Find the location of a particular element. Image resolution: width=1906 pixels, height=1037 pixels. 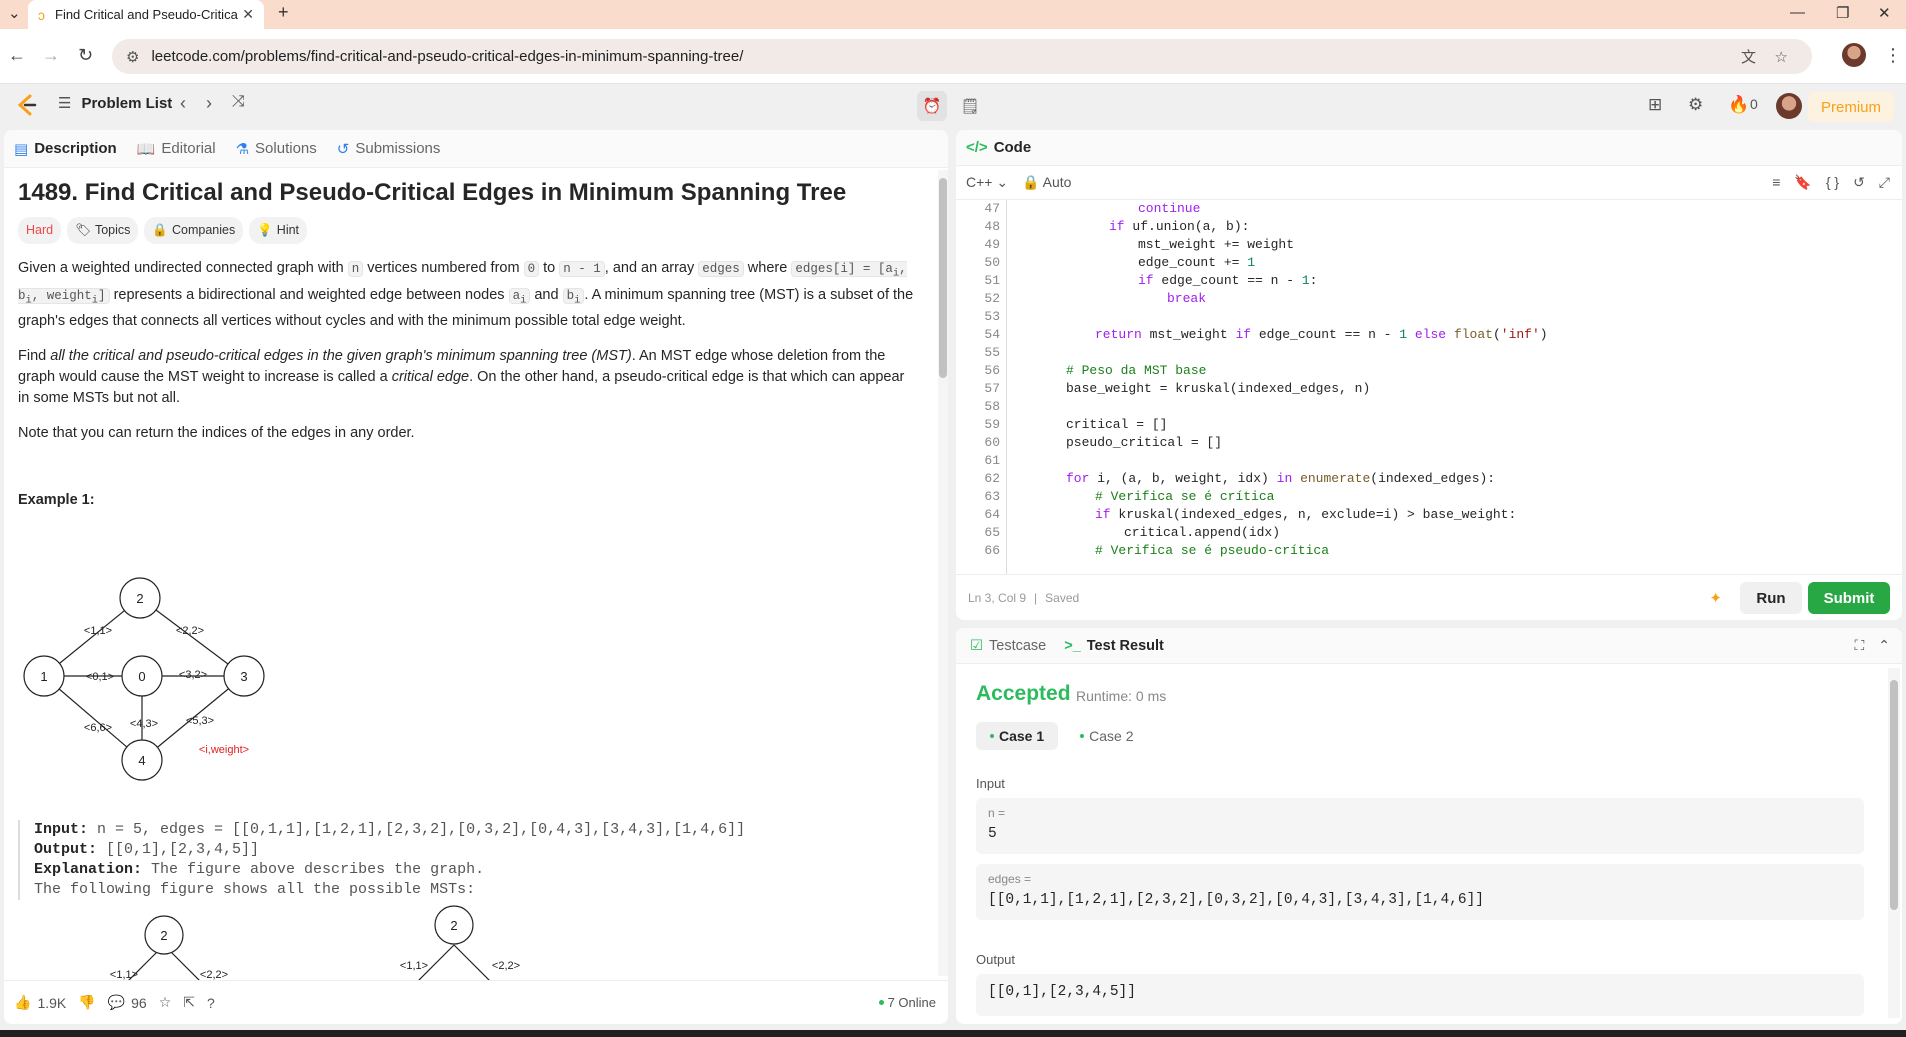

browser-tab: ↄ Find Critical and Pseudo-Critica ✕ is located at coordinates (146, 14).